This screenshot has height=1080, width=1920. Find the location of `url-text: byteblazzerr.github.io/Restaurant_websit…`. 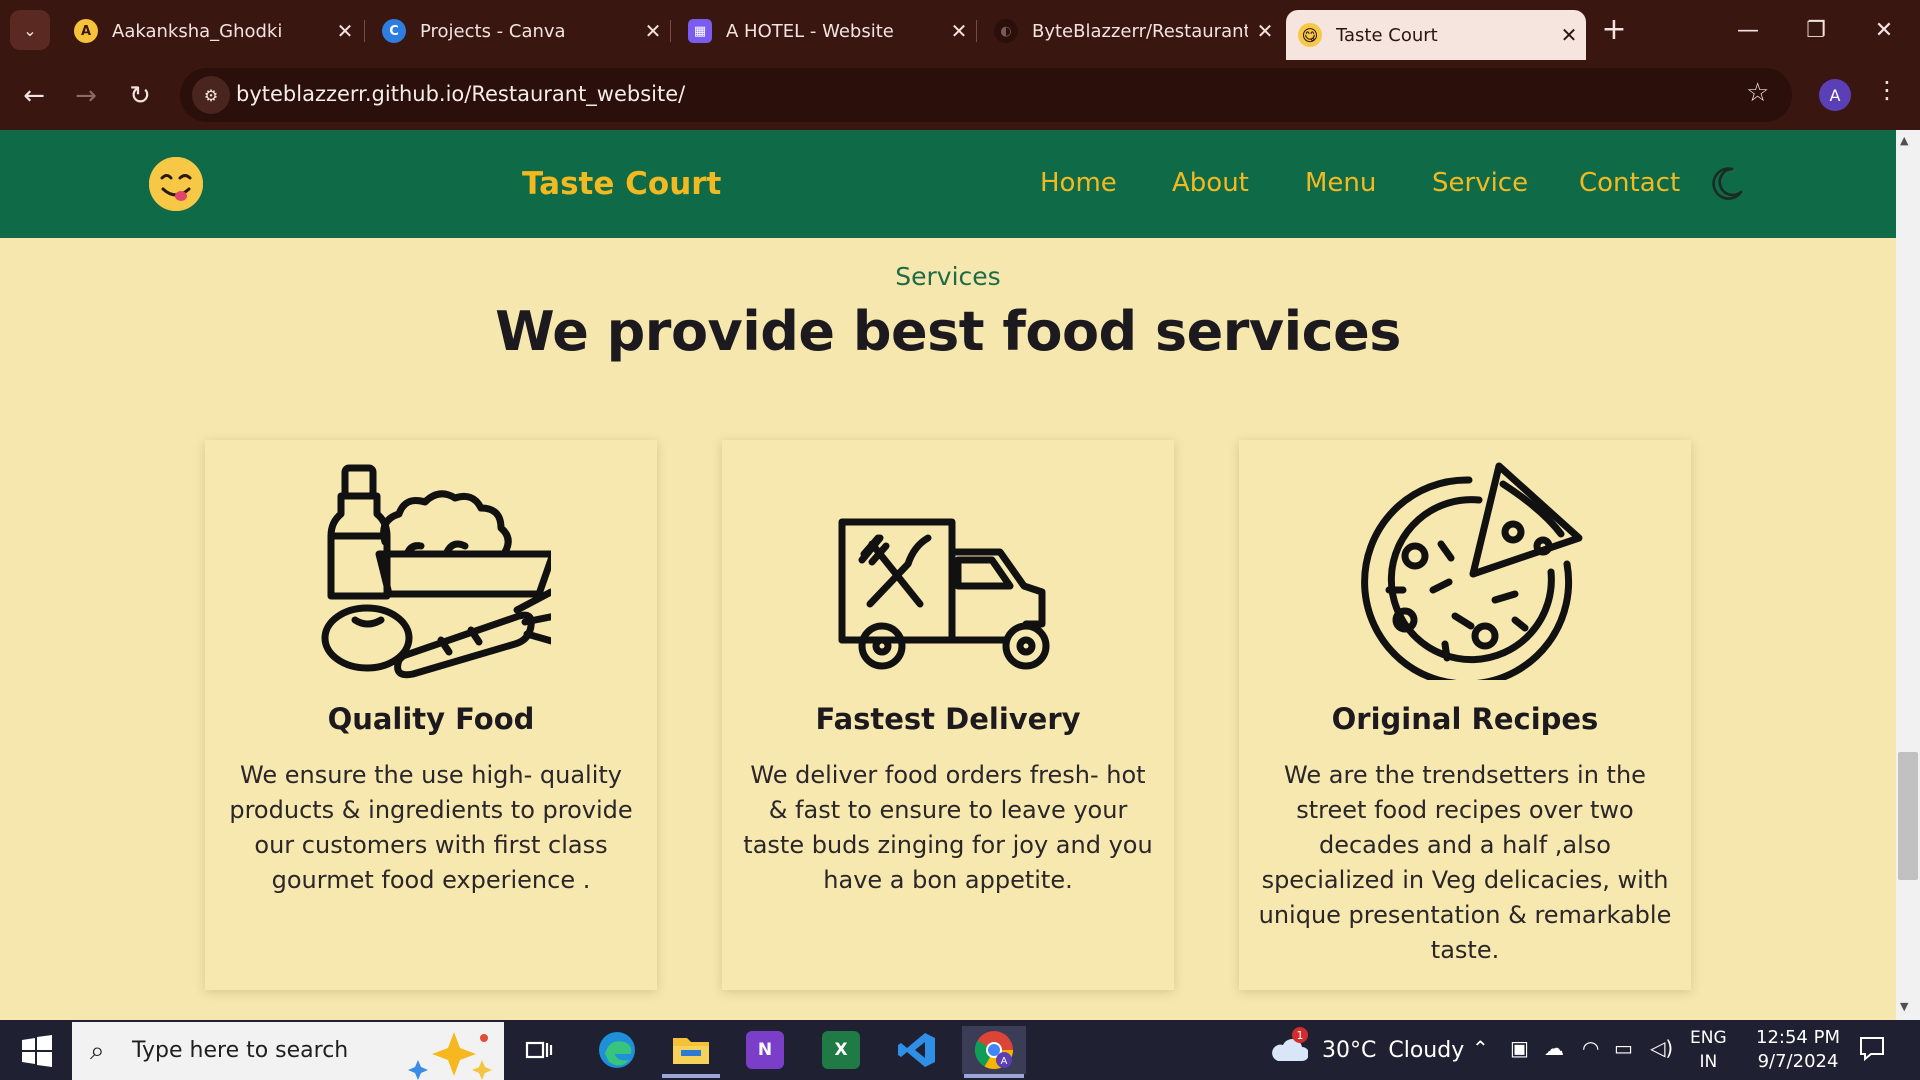

url-text: byteblazzerr.github.io/Restaurant_websit… is located at coordinates (460, 94).